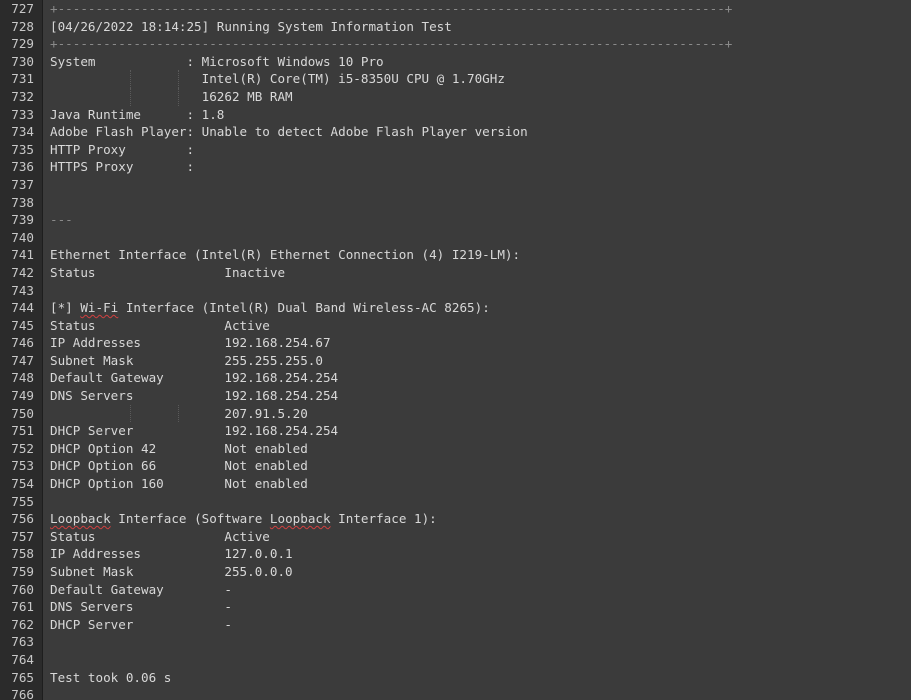 Image resolution: width=911 pixels, height=700 pixels. I want to click on line-text: DNS Servers -, so click(141, 607).